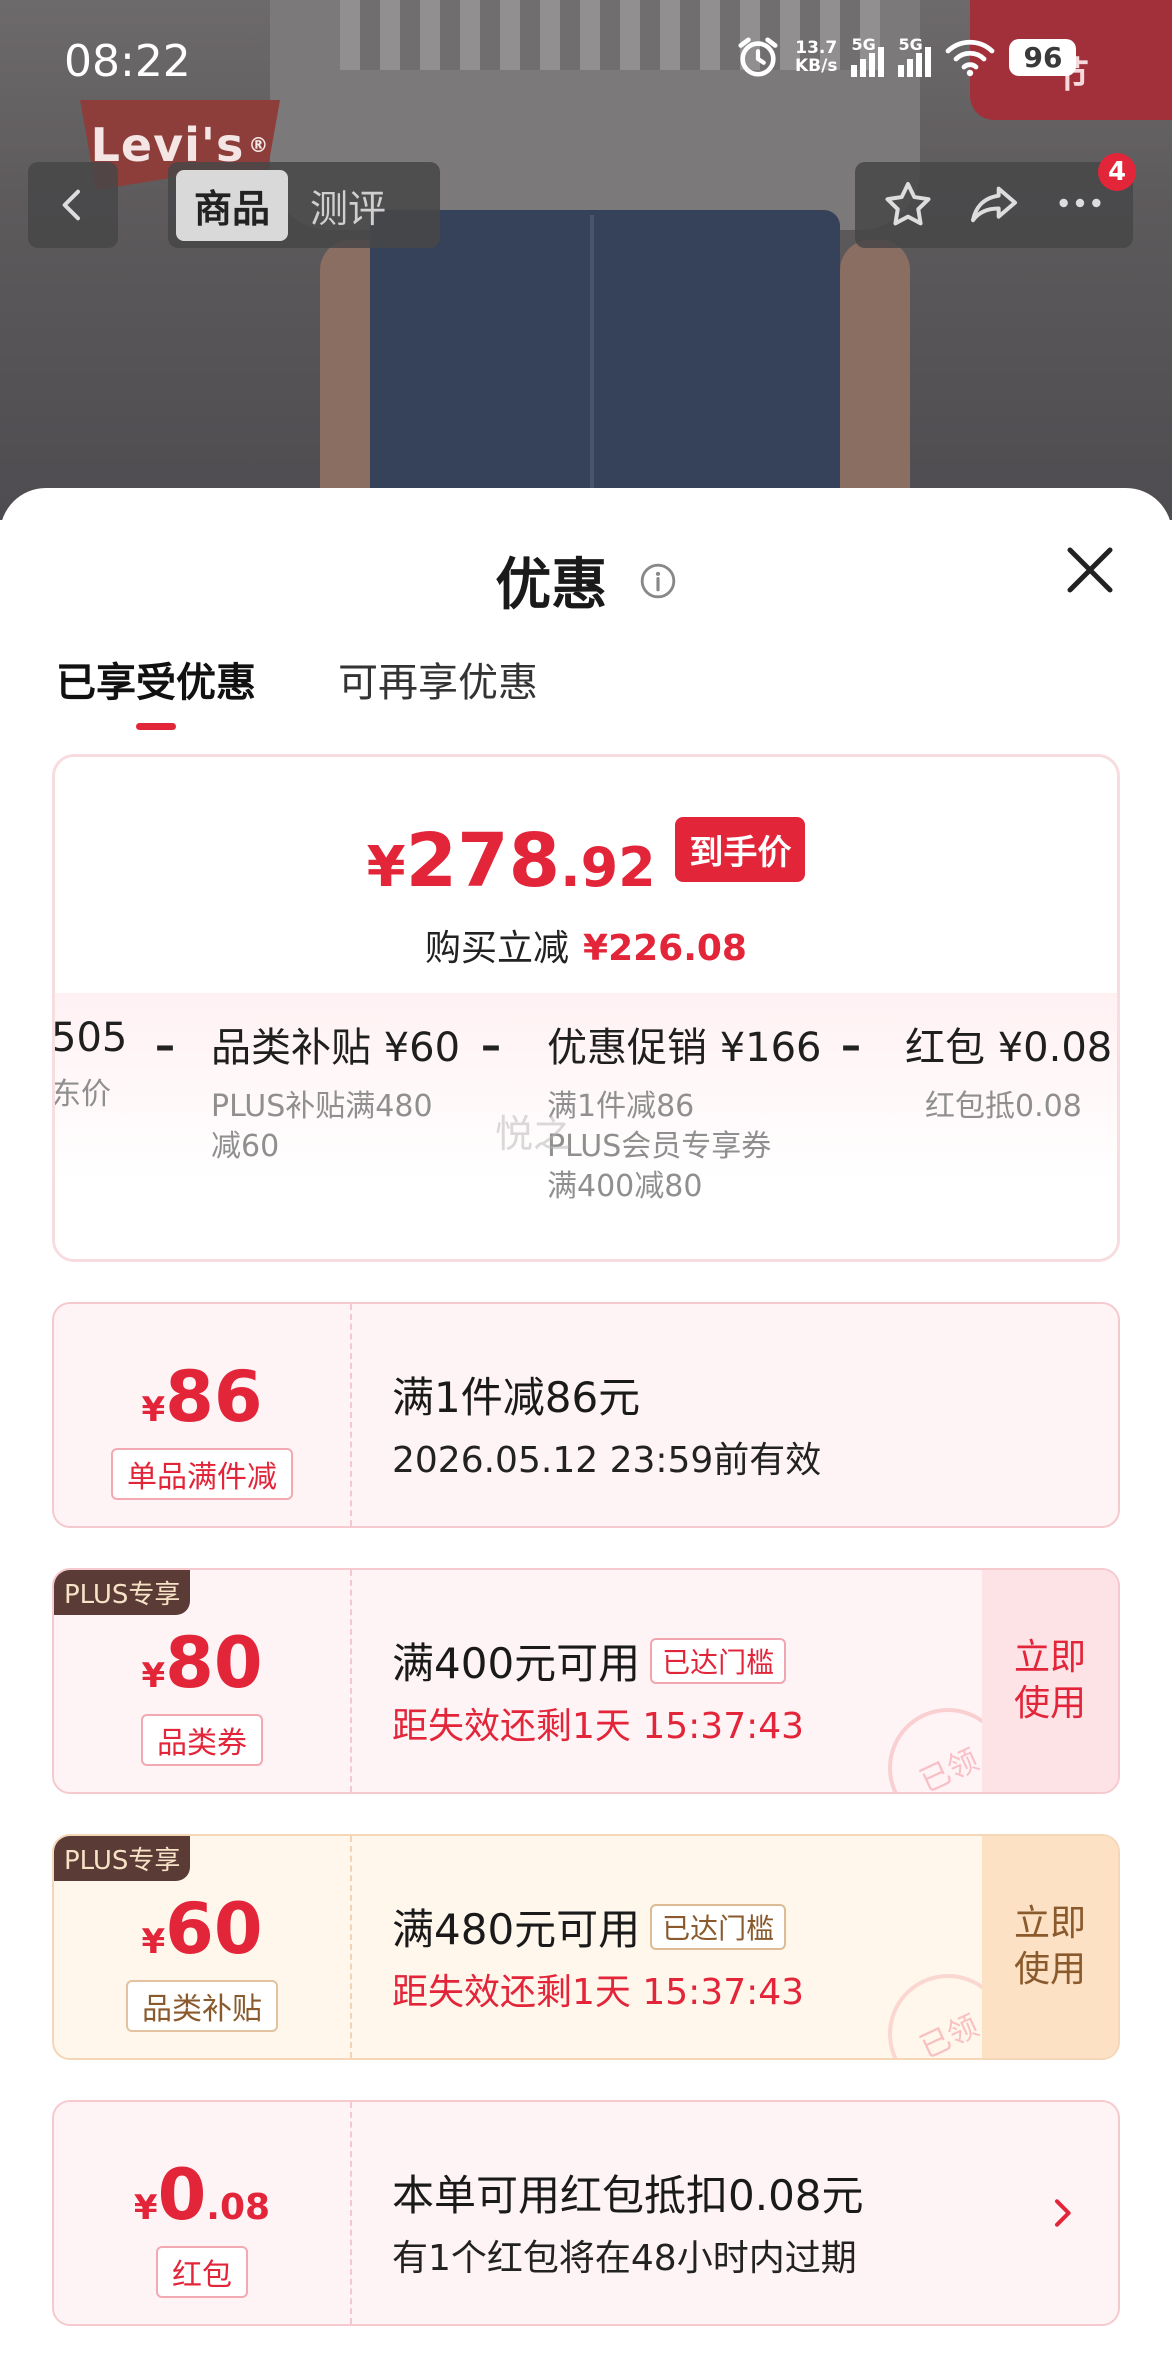 The height and width of the screenshot is (2368, 1172). I want to click on sheet-title: 优惠, so click(586, 580).